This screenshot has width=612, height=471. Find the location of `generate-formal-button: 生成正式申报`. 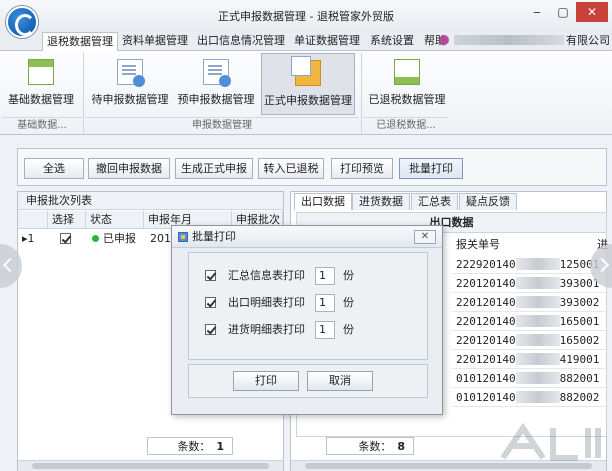

generate-formal-button: 生成正式申报 is located at coordinates (214, 168).